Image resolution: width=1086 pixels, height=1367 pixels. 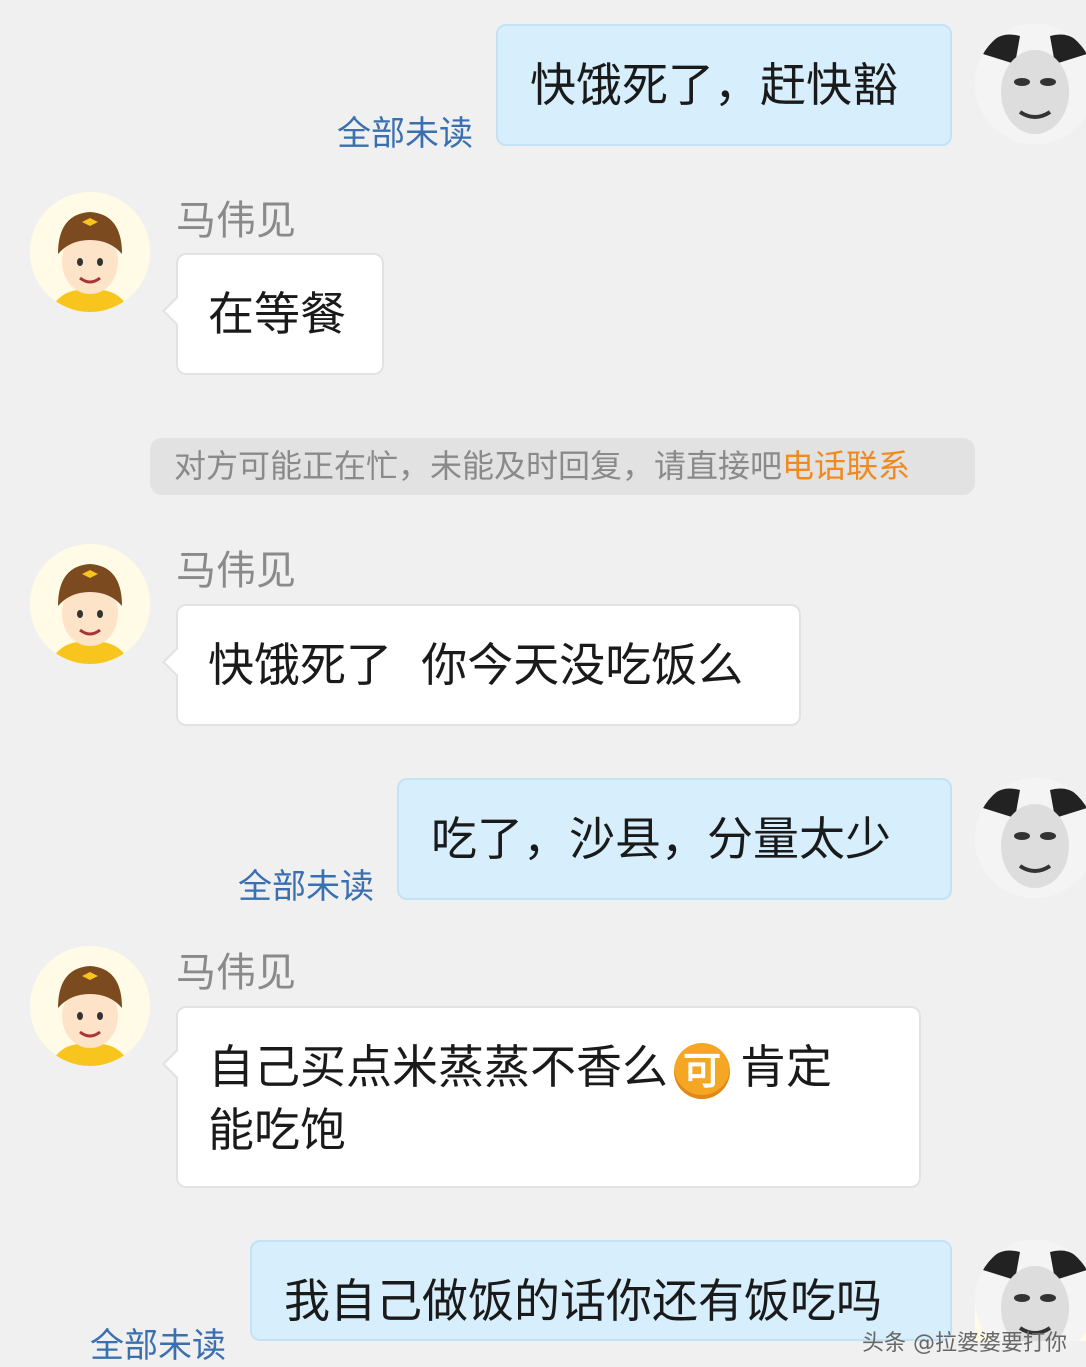 I want to click on message-bubble-outgoing: 吃了，沙县，分量太少, so click(x=674, y=839).